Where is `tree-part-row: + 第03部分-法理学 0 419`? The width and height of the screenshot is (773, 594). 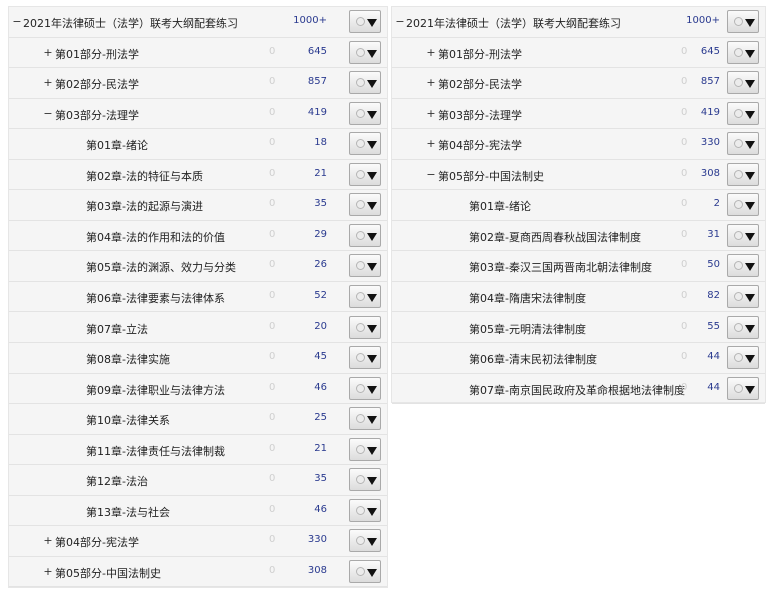
tree-part-row: + 第03部分-法理学 0 419 is located at coordinates (578, 114).